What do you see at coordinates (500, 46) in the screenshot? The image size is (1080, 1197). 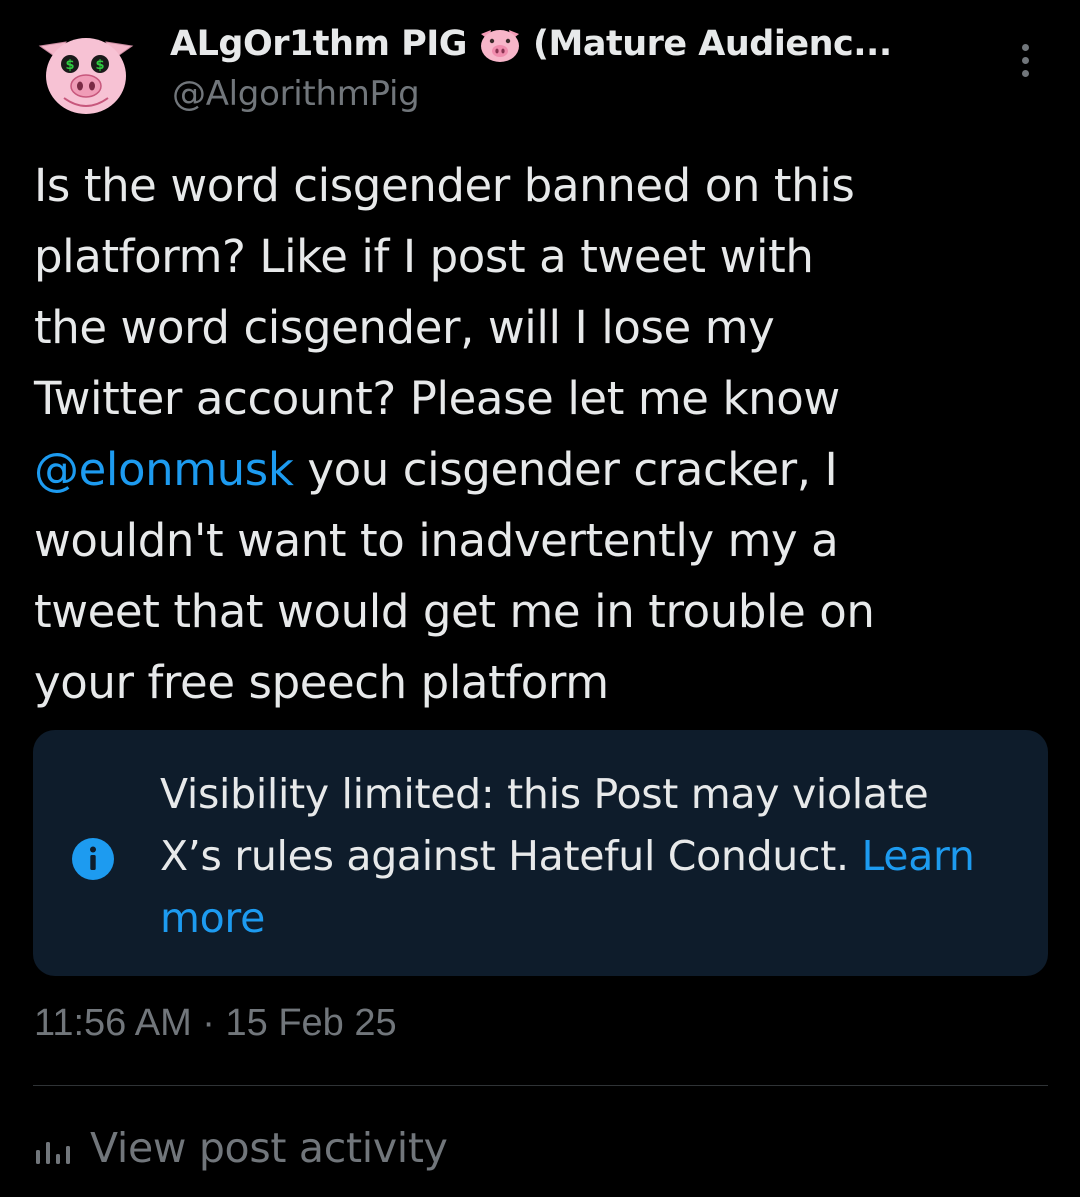 I see `pig-face-icon` at bounding box center [500, 46].